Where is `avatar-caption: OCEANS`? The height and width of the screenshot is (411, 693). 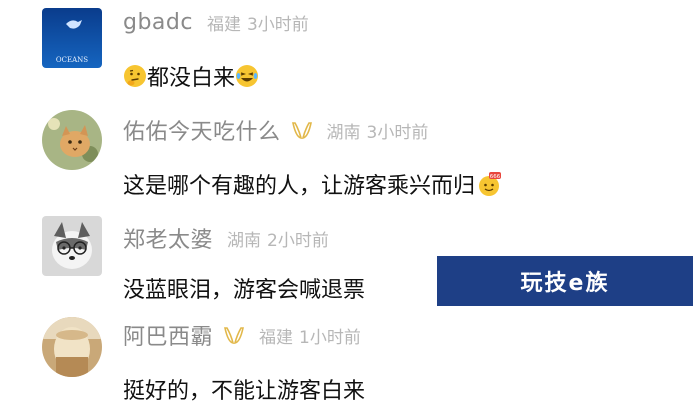
avatar-caption: OCEANS is located at coordinates (72, 60).